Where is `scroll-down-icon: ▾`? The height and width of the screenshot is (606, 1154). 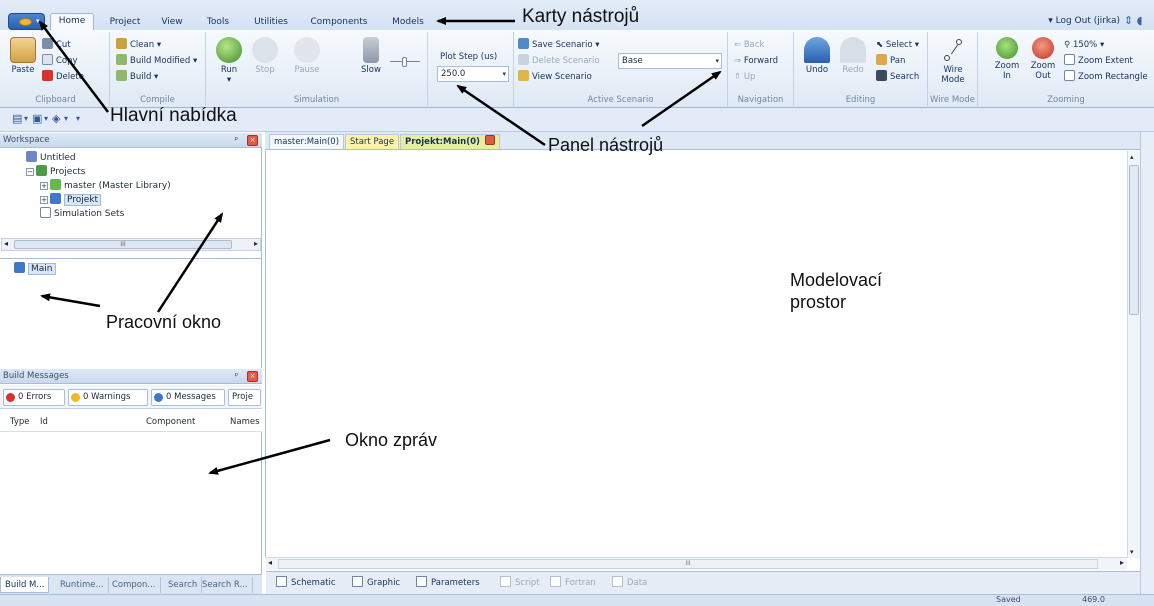
scroll-down-icon: ▾ is located at coordinates (1132, 552).